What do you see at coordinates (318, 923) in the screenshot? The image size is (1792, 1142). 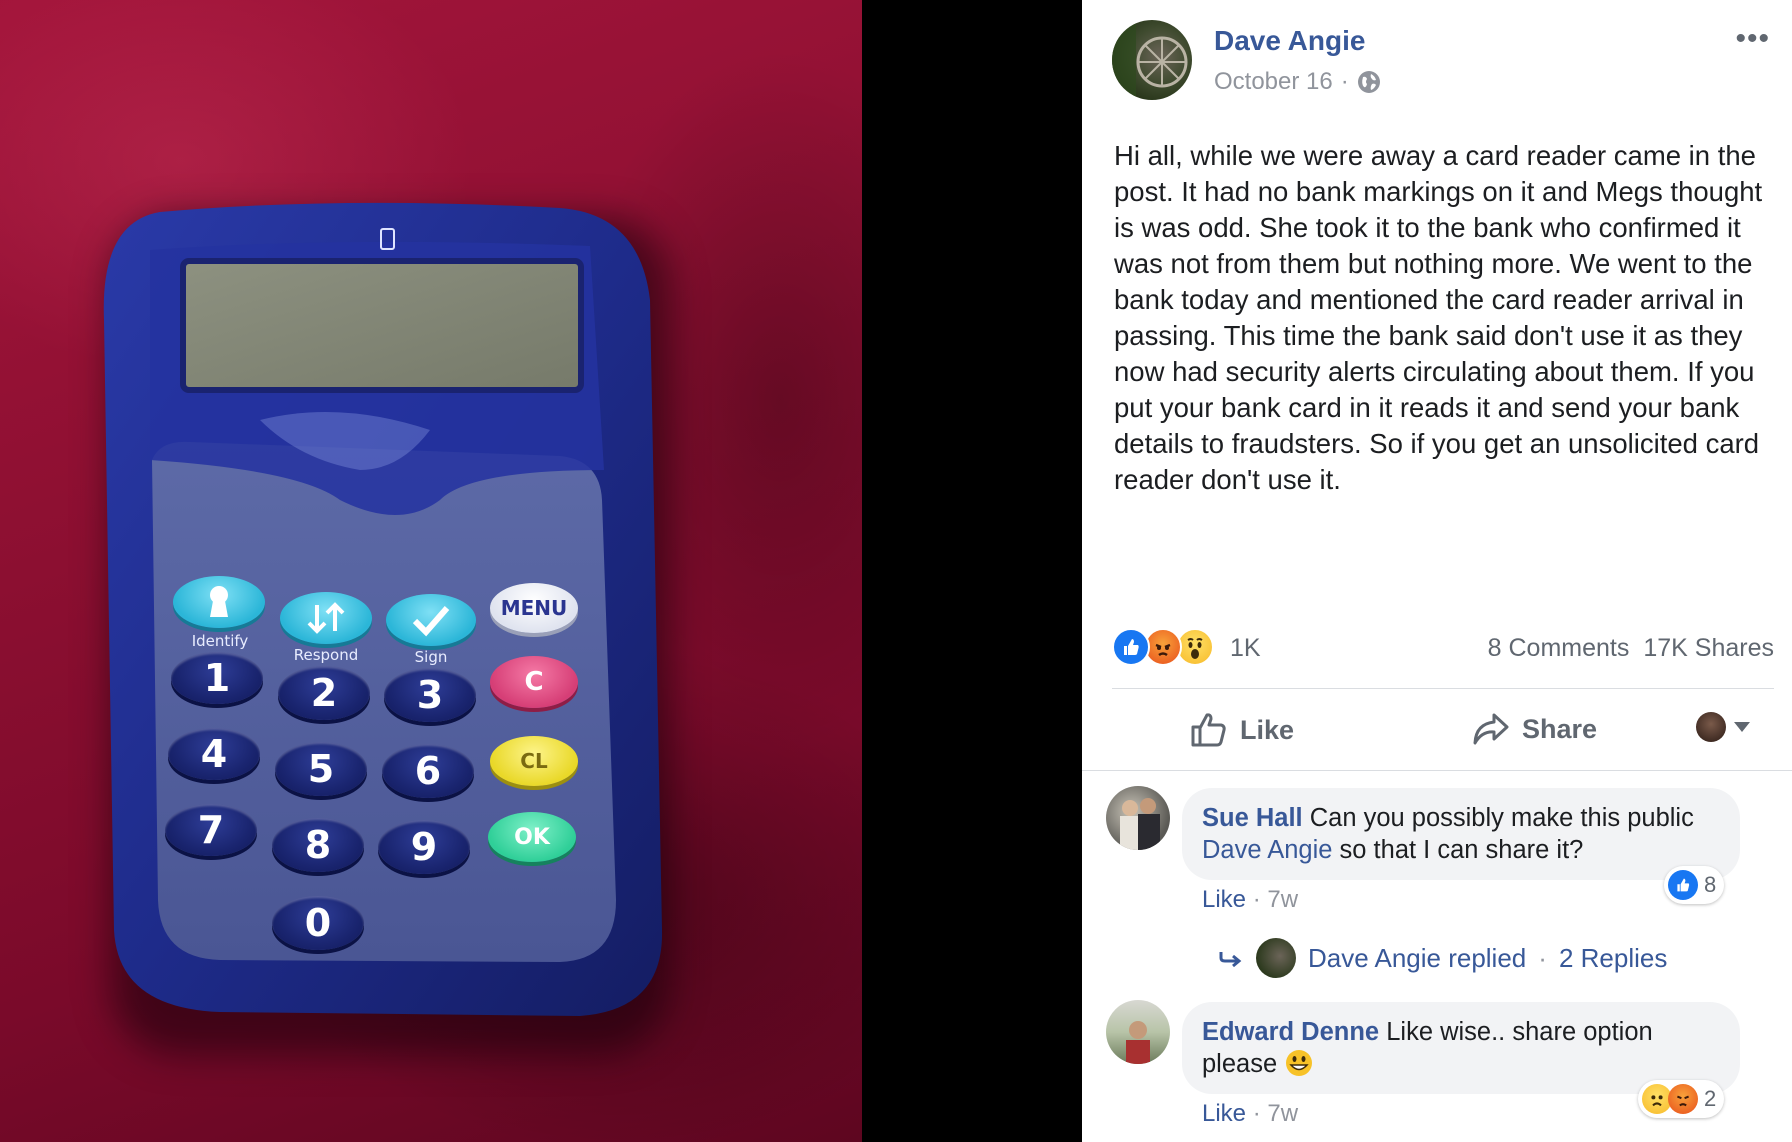 I see `key-0: 0` at bounding box center [318, 923].